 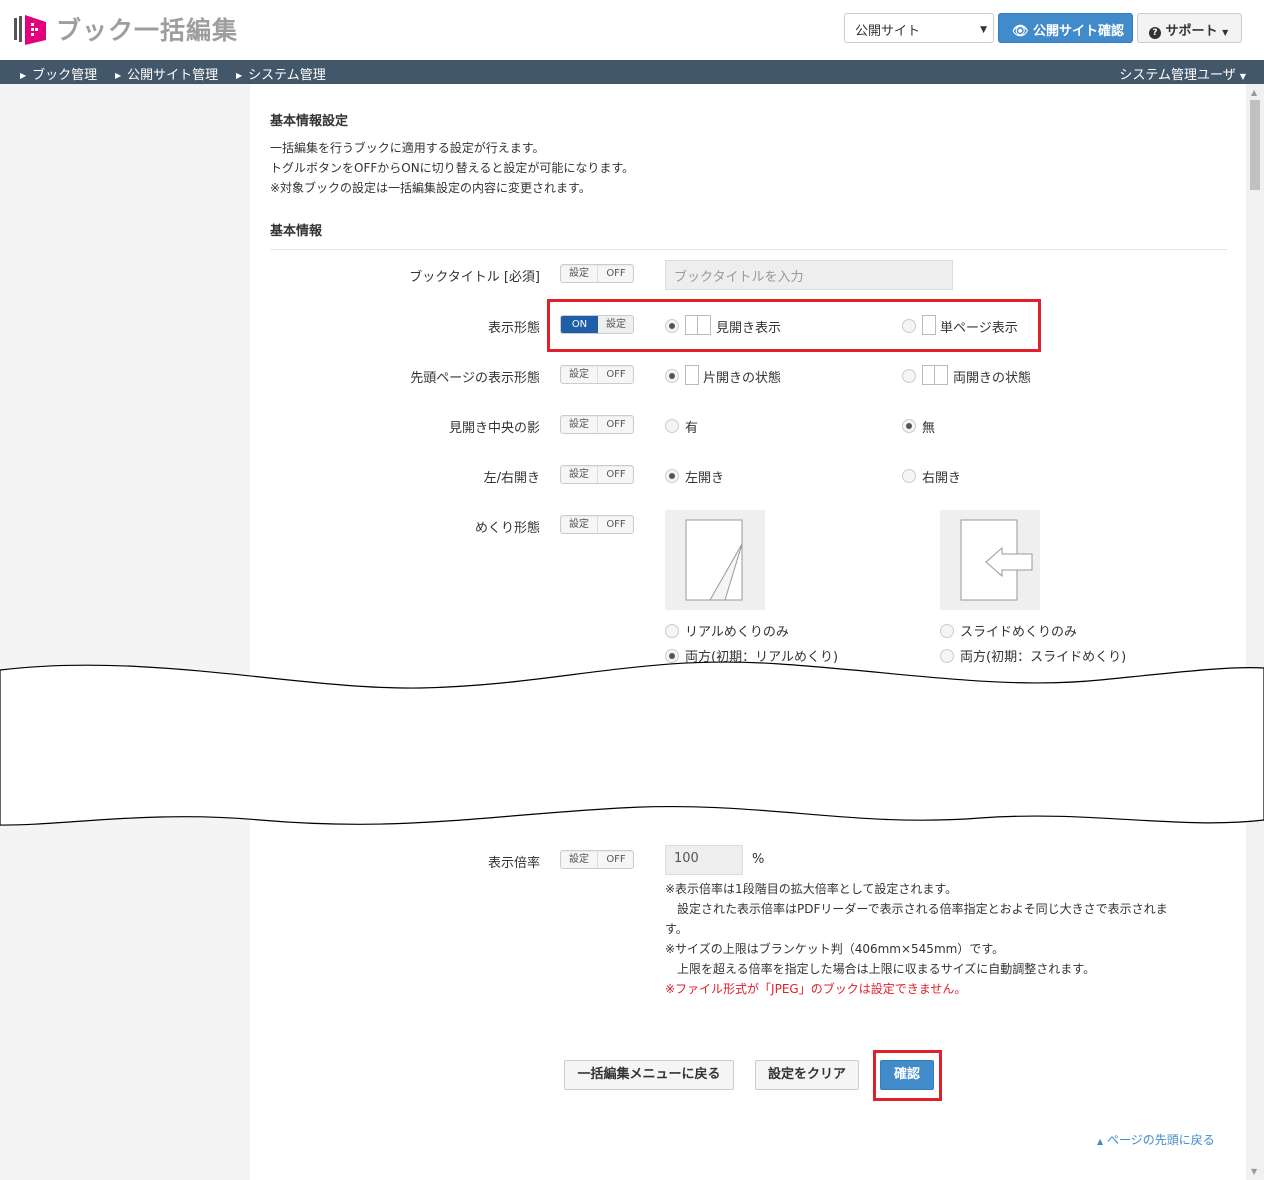 I want to click on flip-toggle: 設定 OFF, so click(x=597, y=524).